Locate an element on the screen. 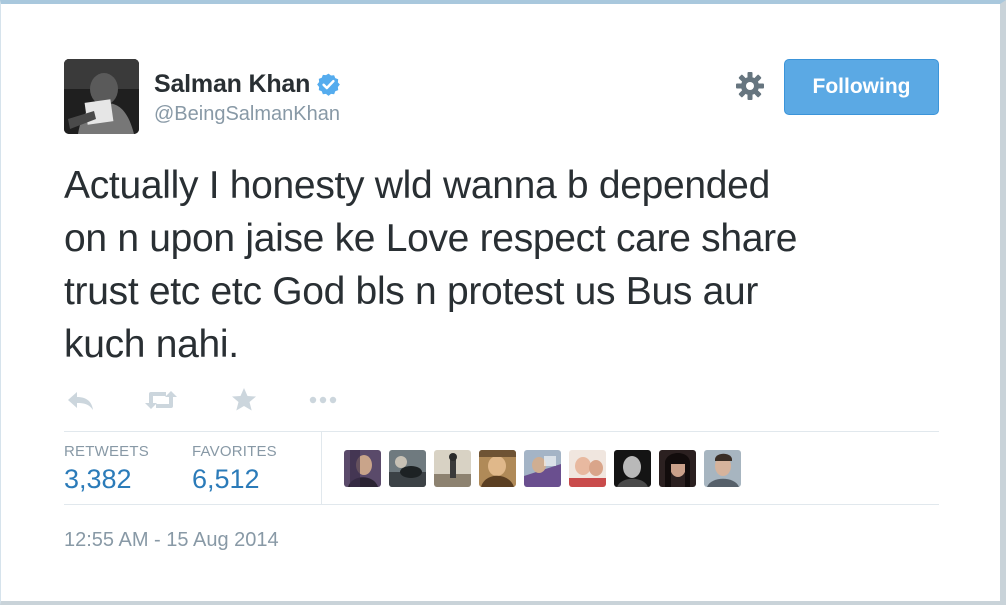 This screenshot has width=1006, height=605. avatar-image is located at coordinates (101, 96).